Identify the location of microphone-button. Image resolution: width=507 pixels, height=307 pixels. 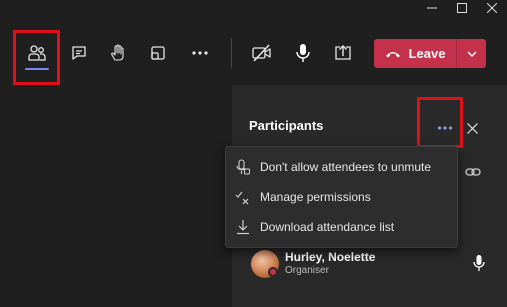
(303, 53).